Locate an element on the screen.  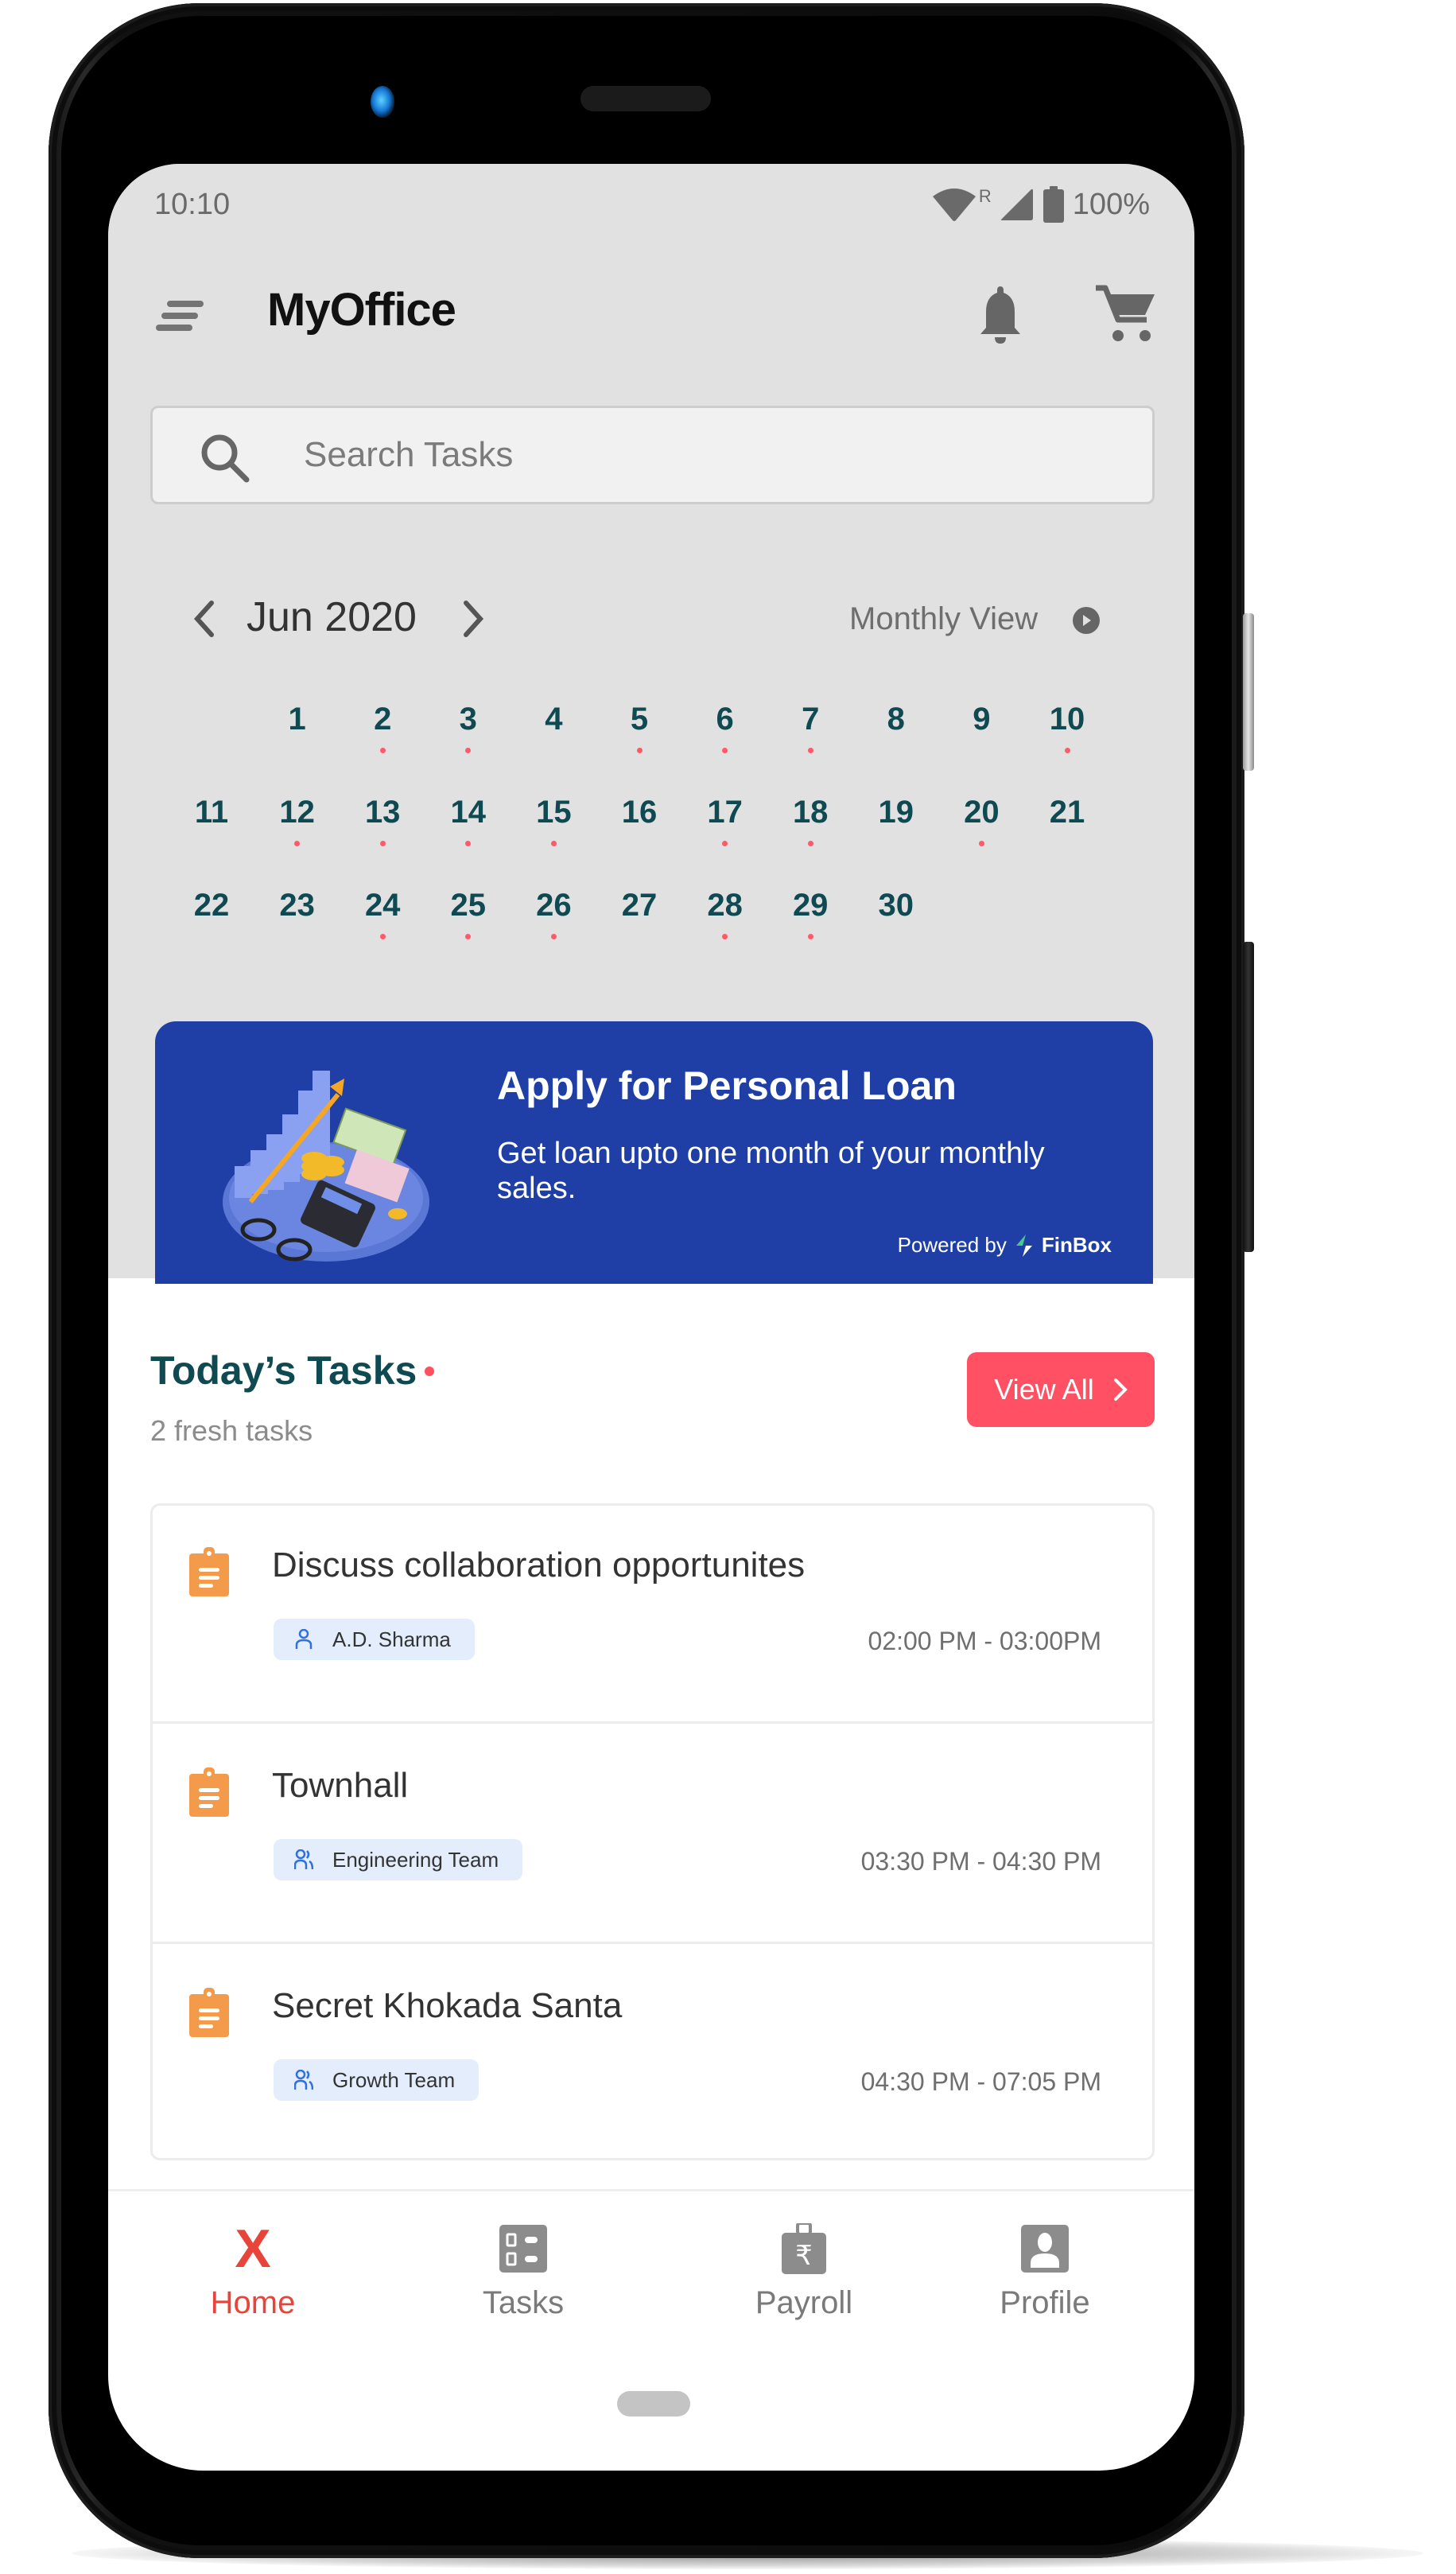
calendar-day: 9 is located at coordinates (981, 740).